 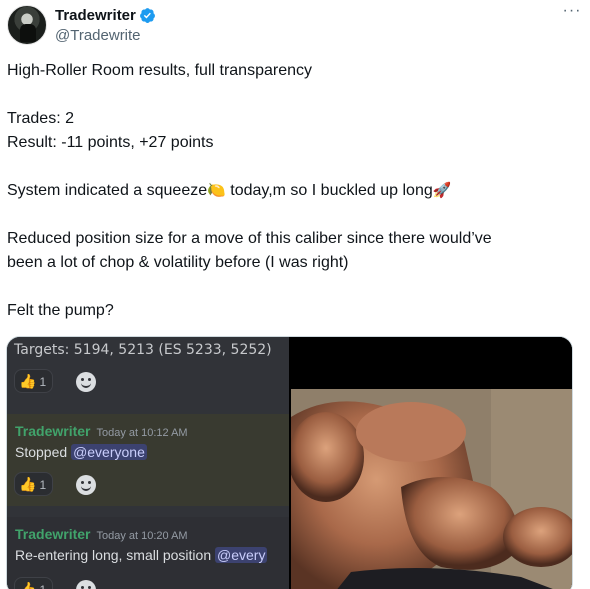 I want to click on message-body: Re-entering long, small position @every, so click(x=141, y=555).